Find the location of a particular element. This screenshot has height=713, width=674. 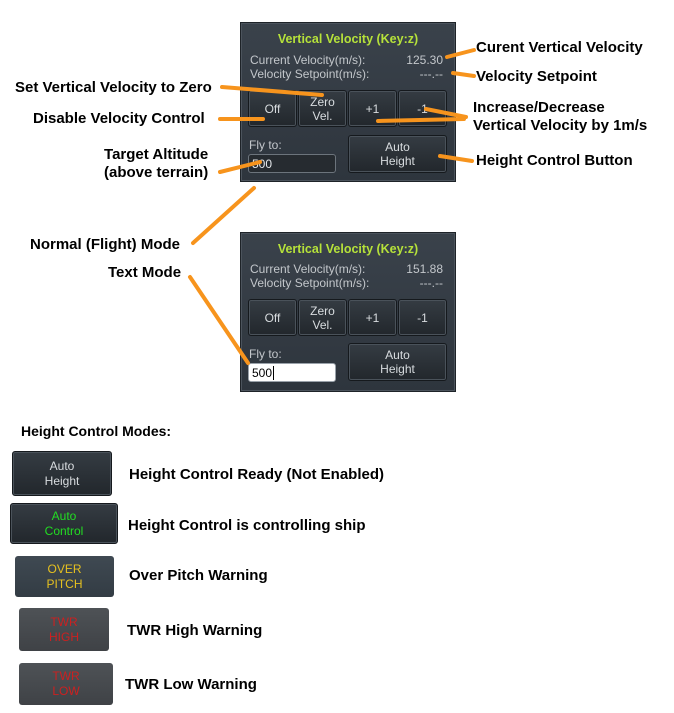

arrow-text-mode is located at coordinates (219, 320).